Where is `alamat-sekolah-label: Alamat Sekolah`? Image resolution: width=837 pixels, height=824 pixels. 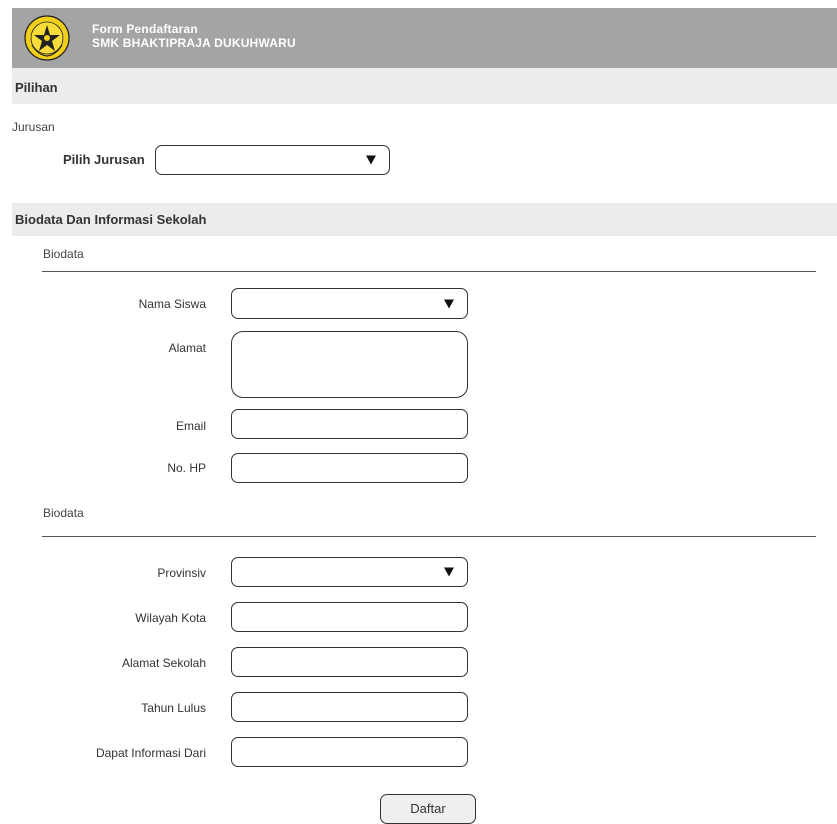 alamat-sekolah-label: Alamat Sekolah is located at coordinates (163, 663).